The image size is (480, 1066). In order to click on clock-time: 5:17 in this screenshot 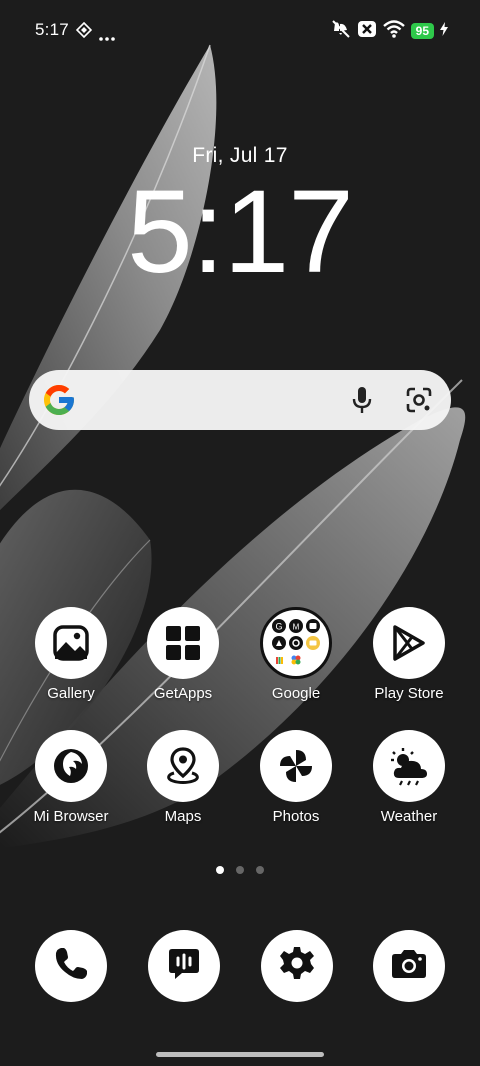, I will do `click(240, 232)`.